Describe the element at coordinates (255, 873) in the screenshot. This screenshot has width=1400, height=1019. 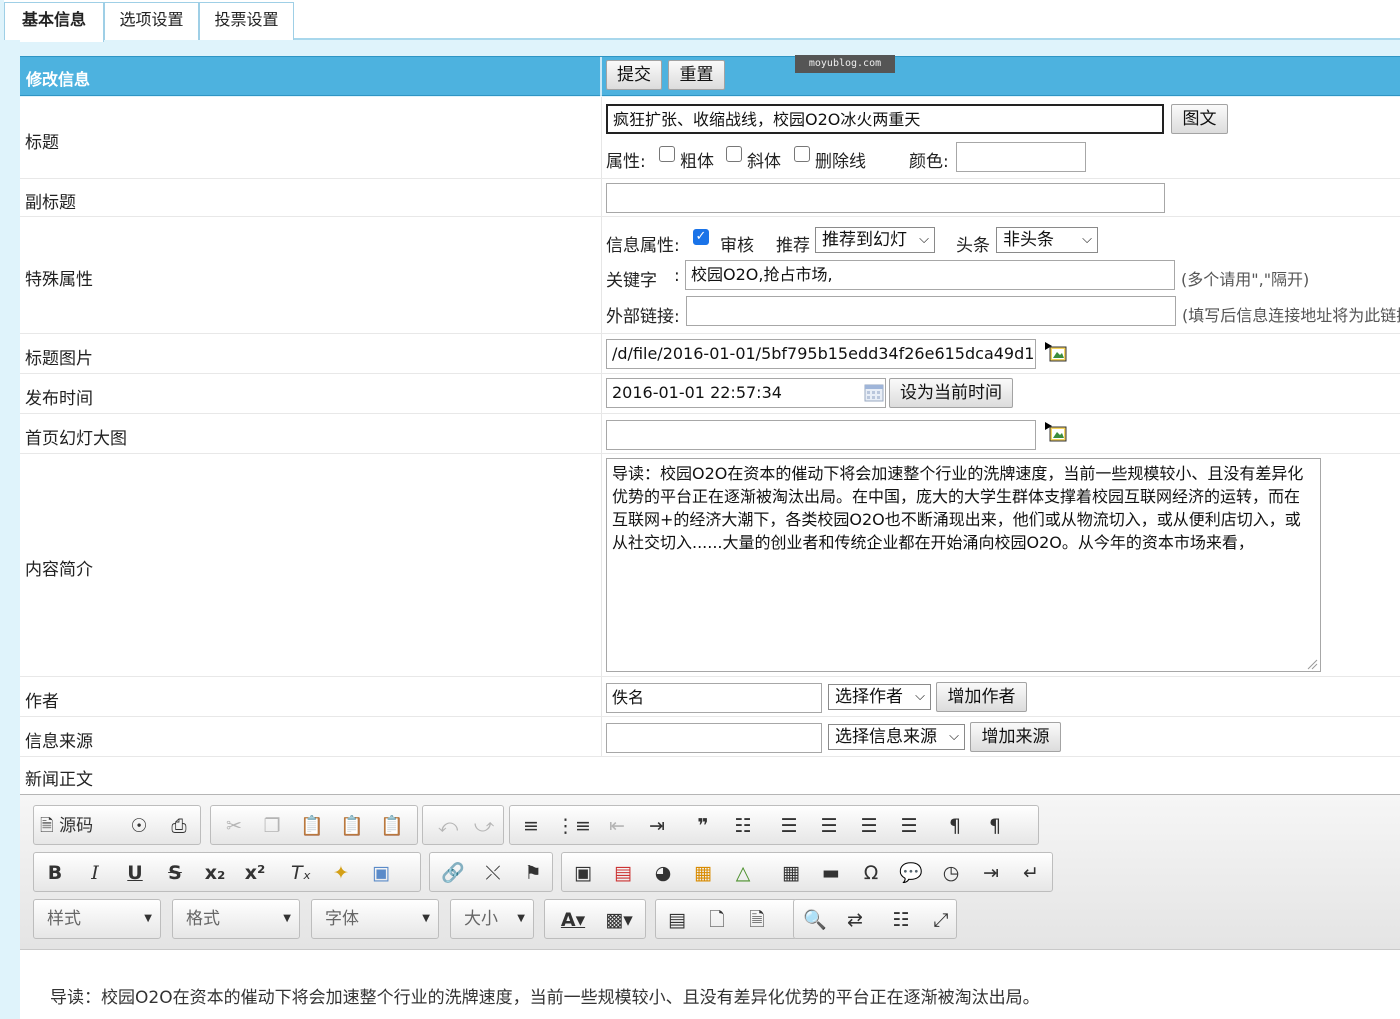
I see `superscript-icon: x²` at that location.